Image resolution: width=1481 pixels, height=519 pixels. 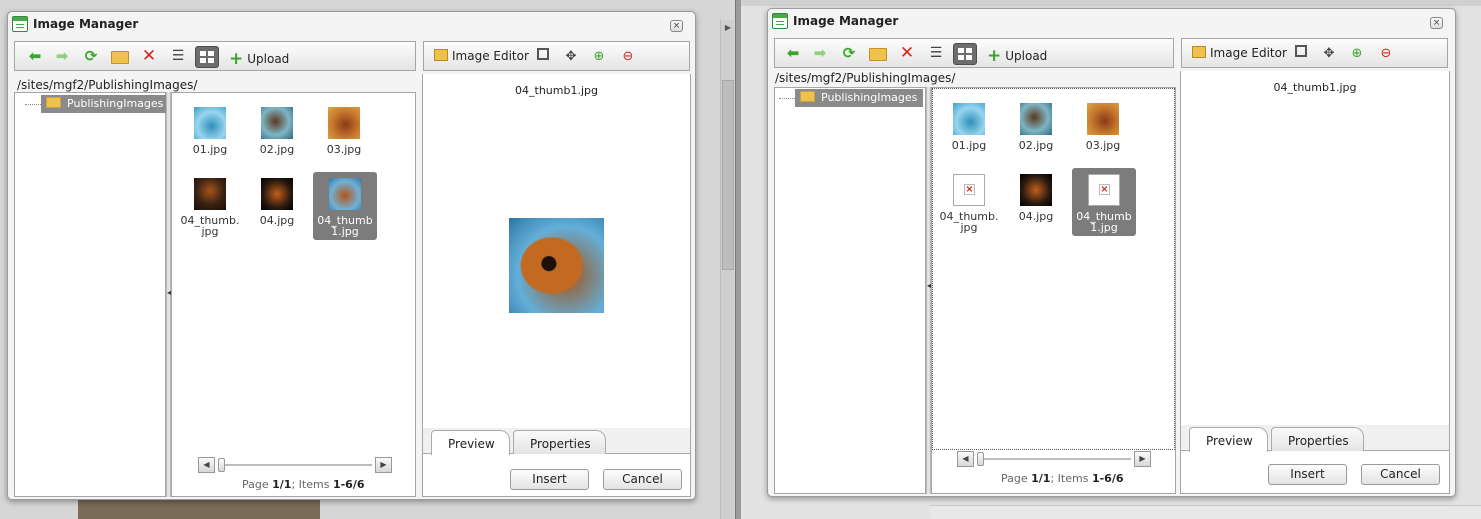 What do you see at coordinates (728, 175) in the screenshot?
I see `page-scrollbar-thumb` at bounding box center [728, 175].